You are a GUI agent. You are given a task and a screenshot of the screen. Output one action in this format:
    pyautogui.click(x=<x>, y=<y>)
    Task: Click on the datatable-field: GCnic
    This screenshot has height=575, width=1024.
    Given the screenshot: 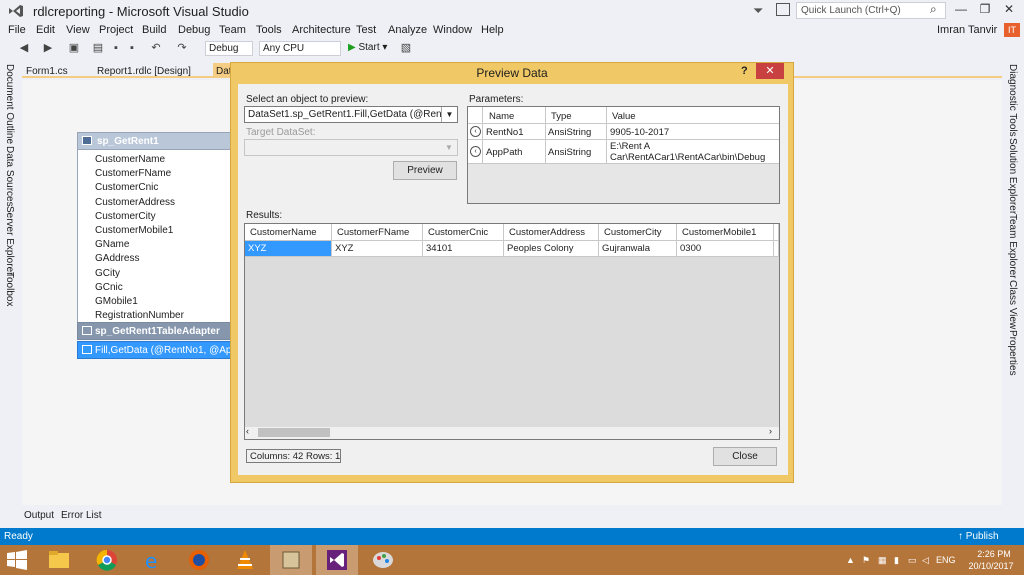 What is the action you would take?
    pyautogui.click(x=109, y=287)
    